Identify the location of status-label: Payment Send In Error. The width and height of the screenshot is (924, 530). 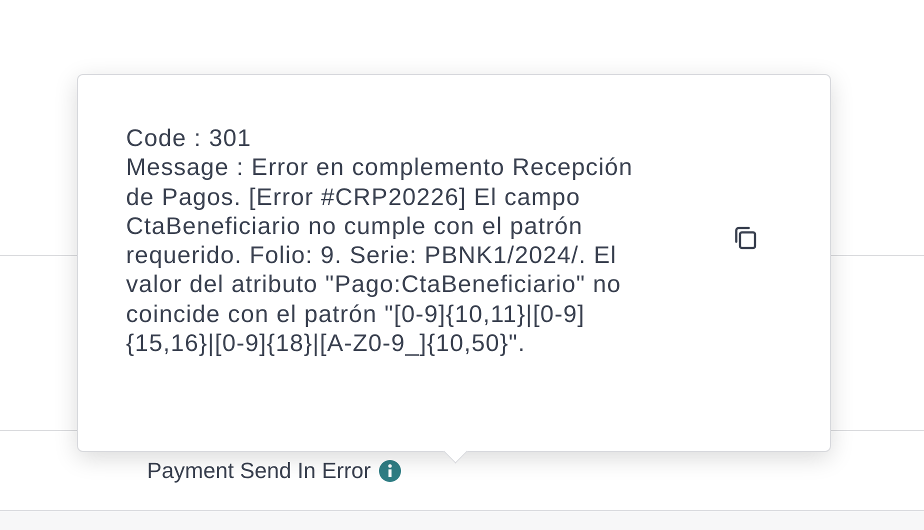
(259, 471).